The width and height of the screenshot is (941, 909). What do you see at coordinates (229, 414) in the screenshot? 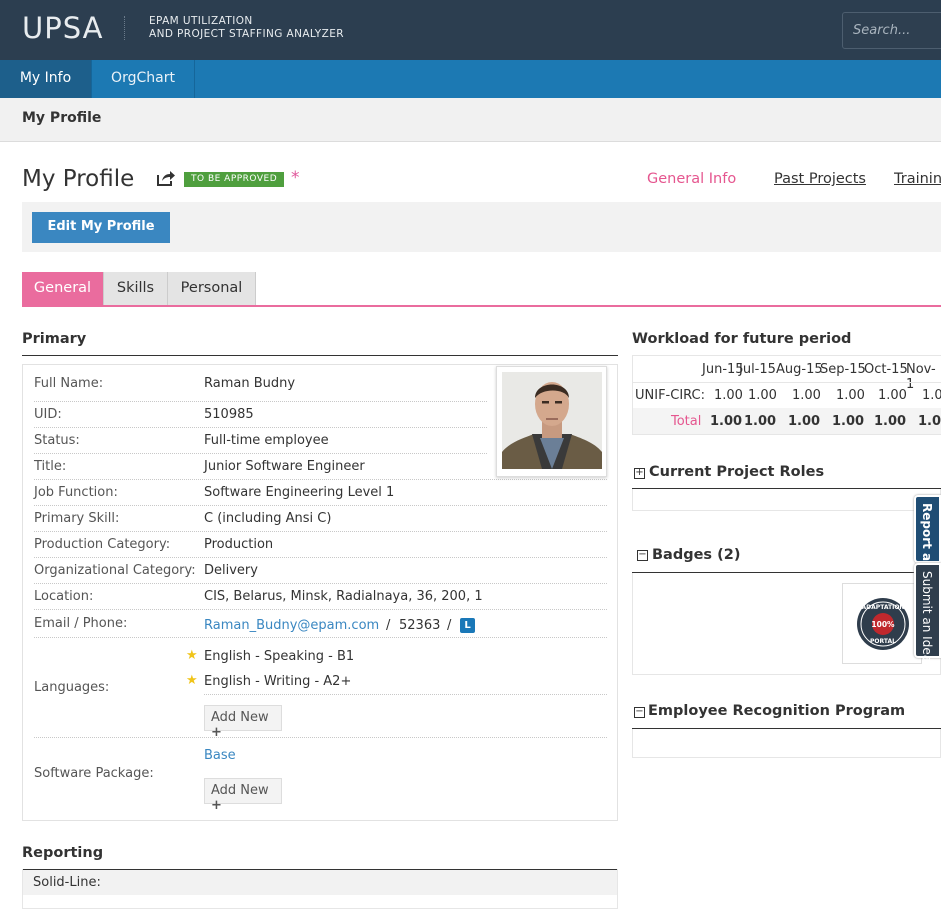
I see `field-value-uid: 510985` at bounding box center [229, 414].